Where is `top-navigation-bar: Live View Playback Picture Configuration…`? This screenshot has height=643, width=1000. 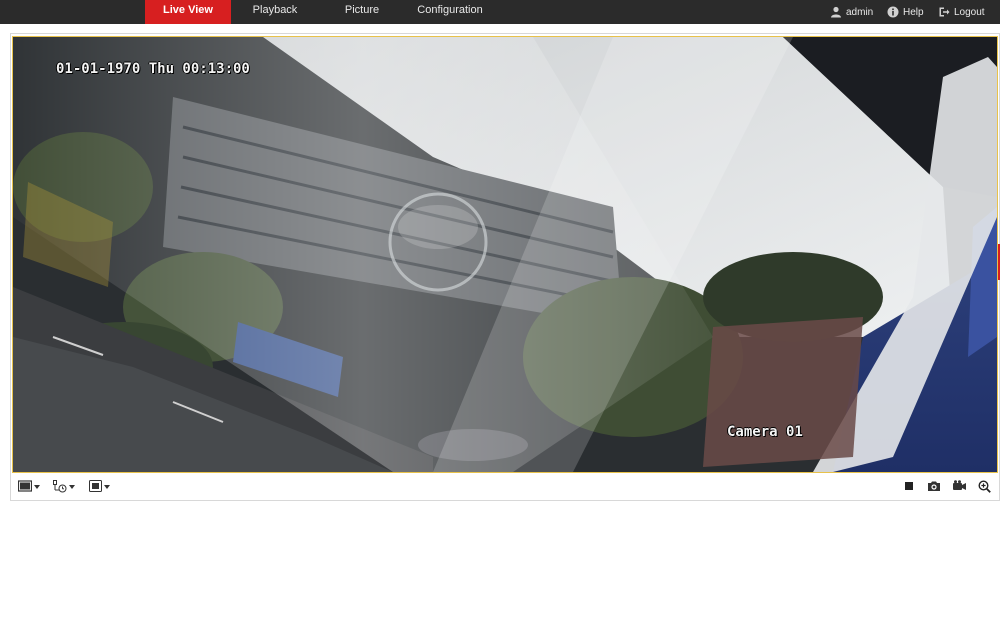
top-navigation-bar: Live View Playback Picture Configuration… is located at coordinates (500, 12).